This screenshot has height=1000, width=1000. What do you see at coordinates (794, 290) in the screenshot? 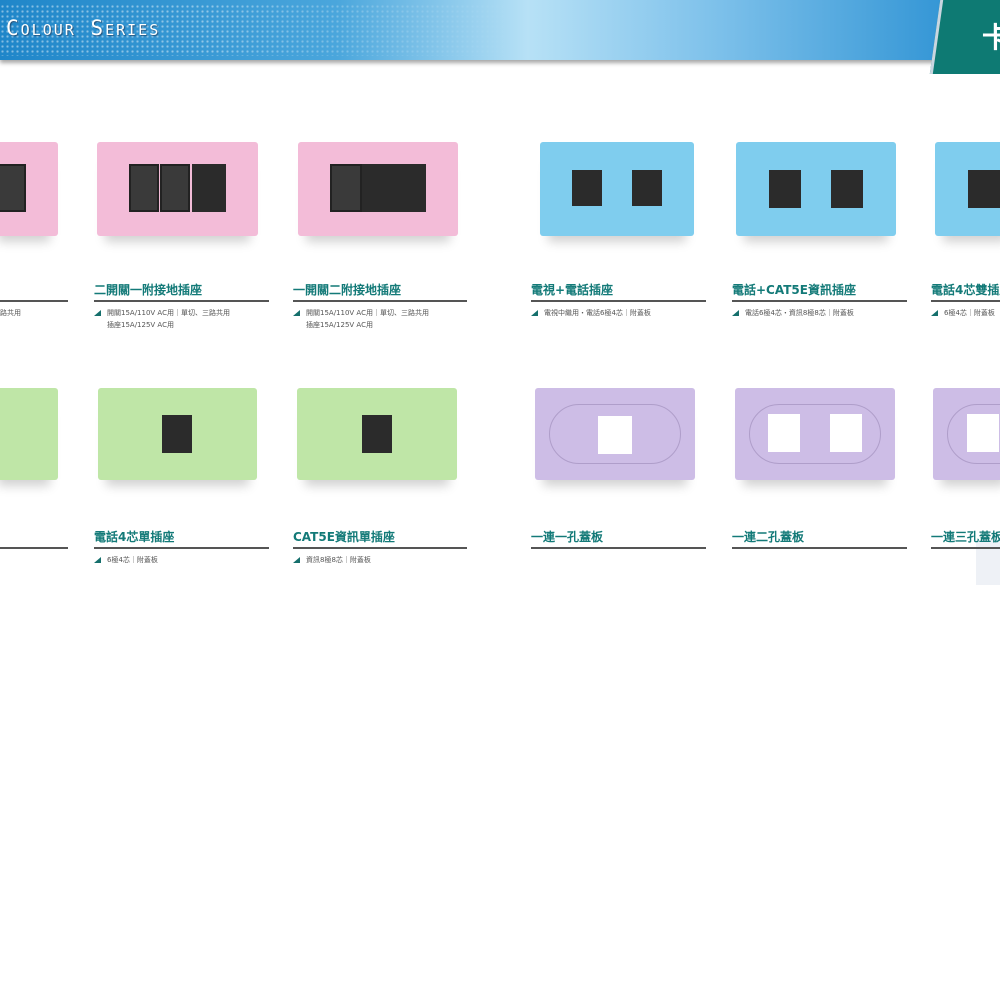
I see `product-title: 電話+CAT5E資訊插座` at bounding box center [794, 290].